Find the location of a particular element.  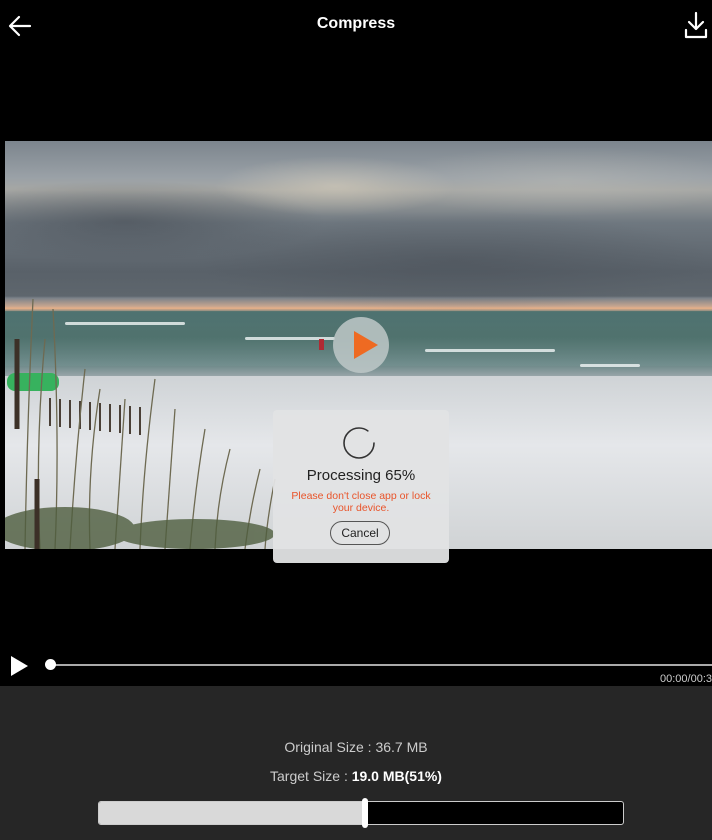

target-size-slider is located at coordinates (361, 813).